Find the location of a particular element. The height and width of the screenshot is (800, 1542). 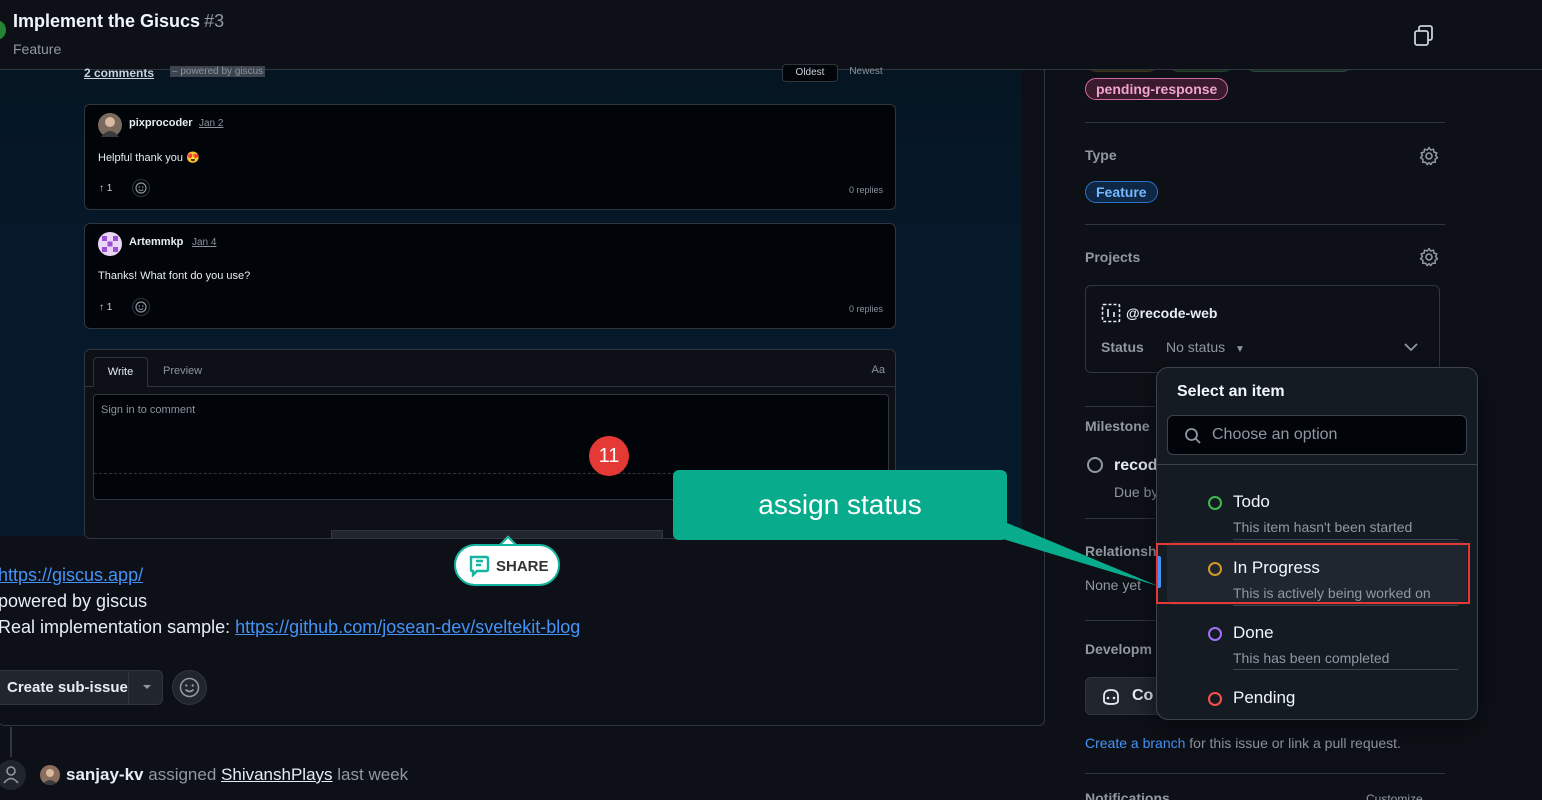

editor-tab-divider is located at coordinates (490, 386).